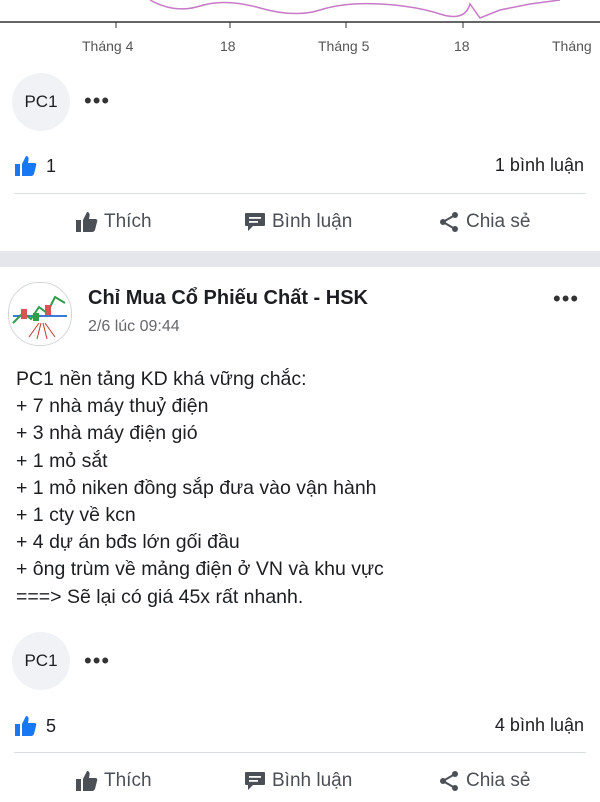 The image size is (600, 802). What do you see at coordinates (539, 725) in the screenshot?
I see `comment-count: 4 bình luận` at bounding box center [539, 725].